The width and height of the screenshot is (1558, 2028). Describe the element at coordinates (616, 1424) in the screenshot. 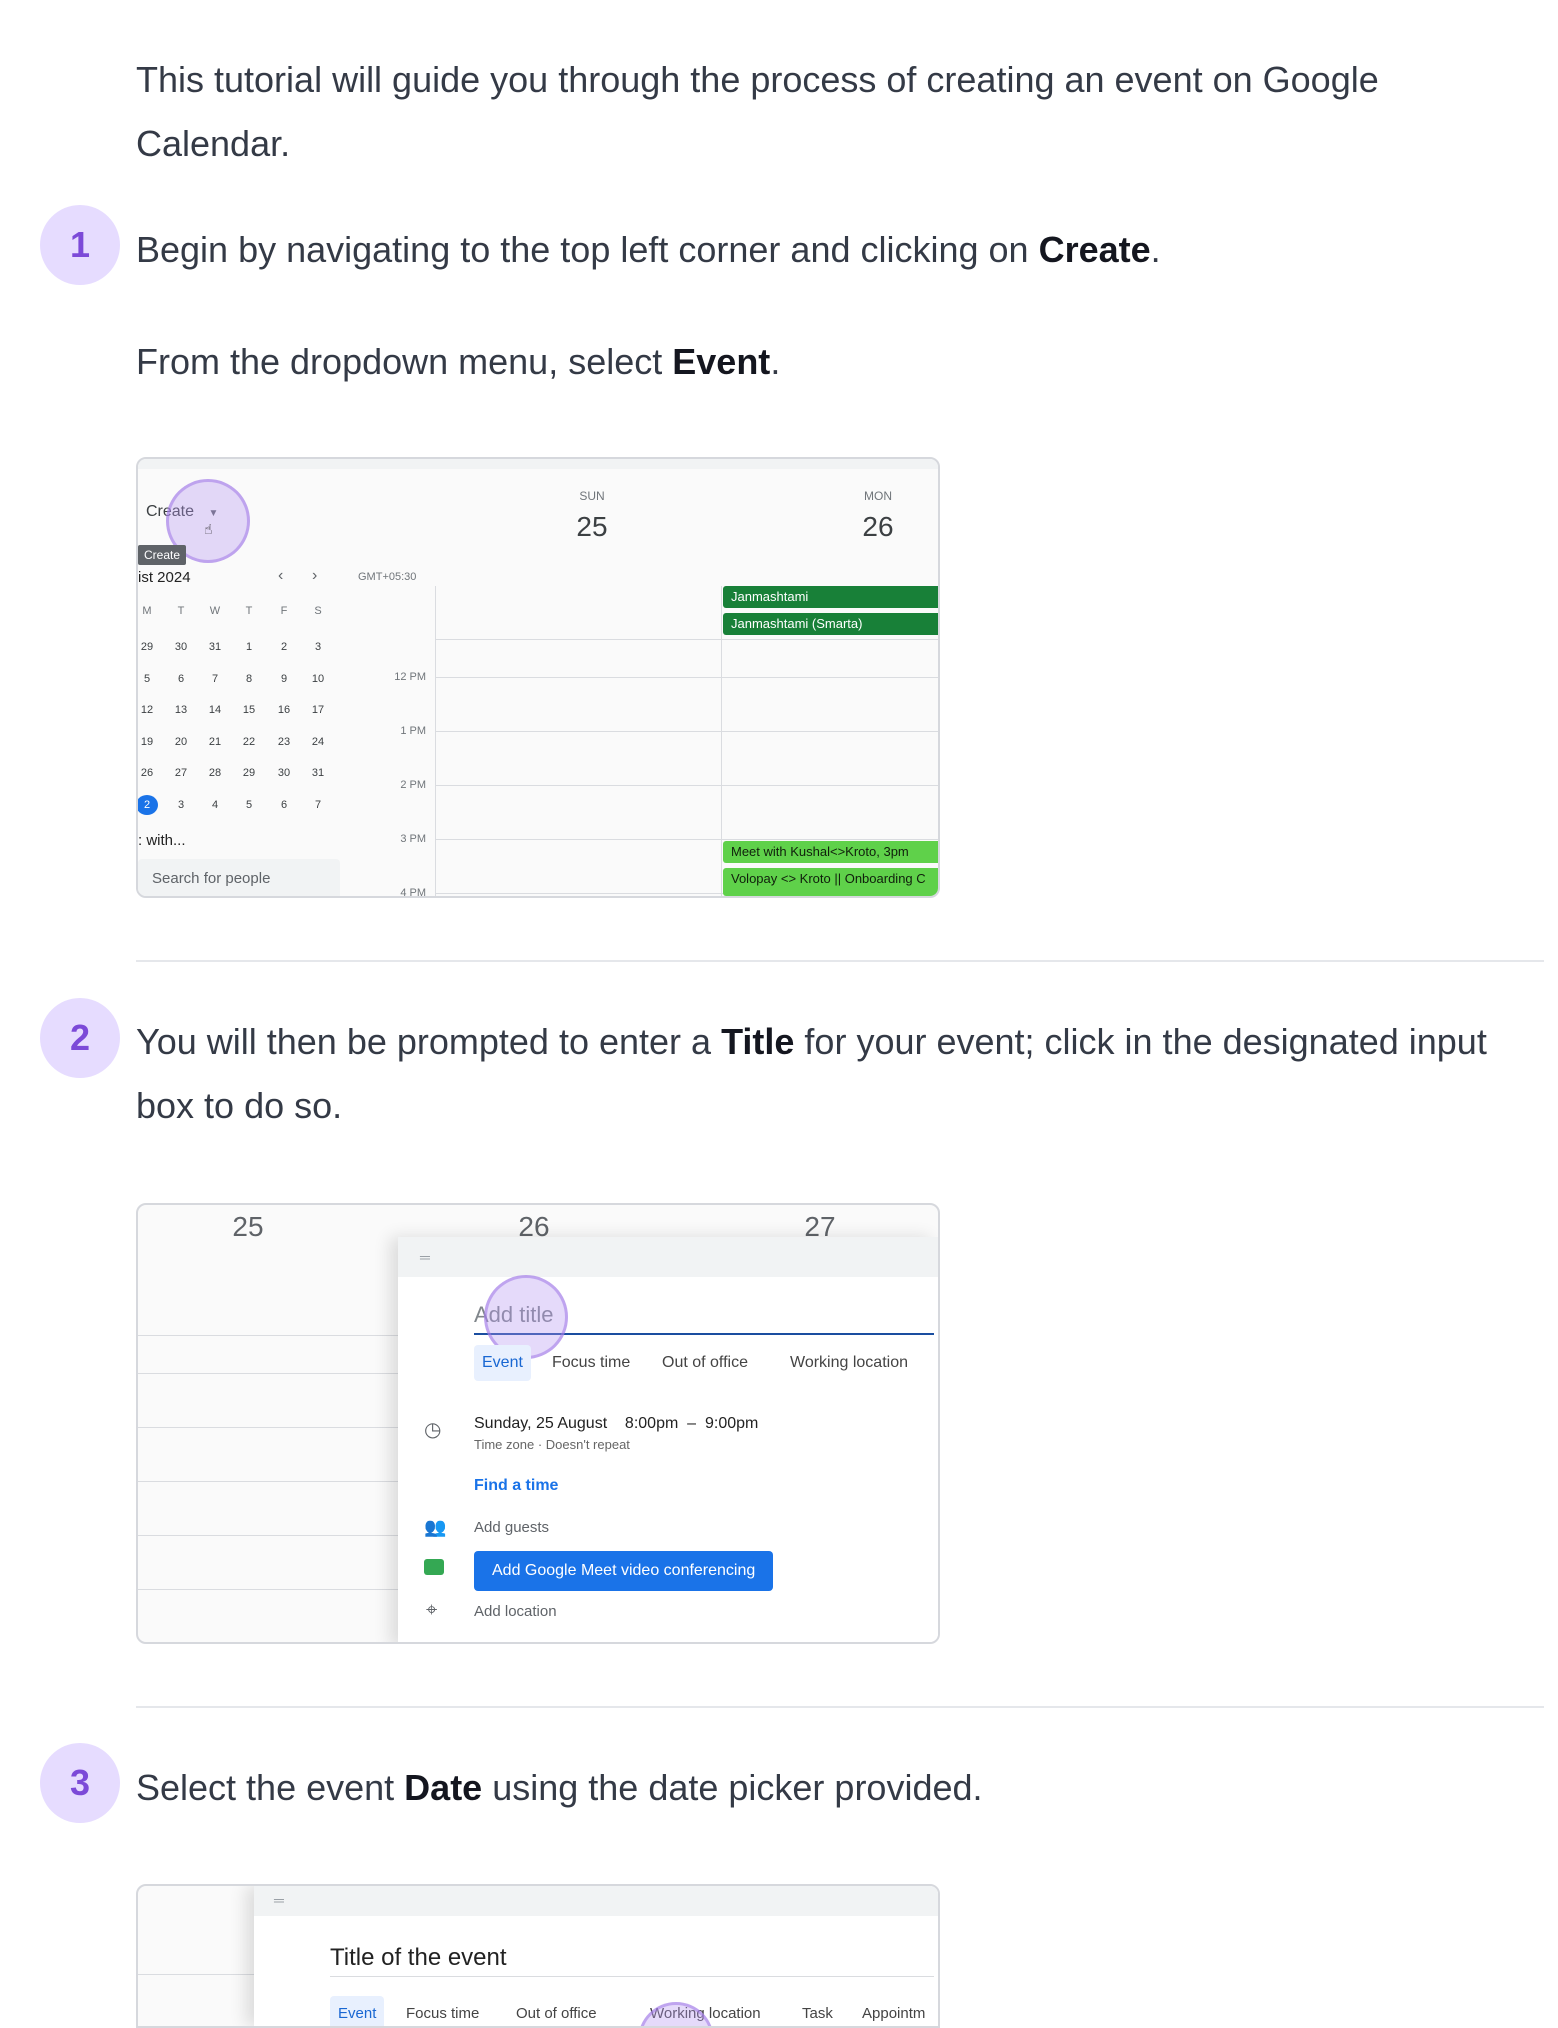

I see `event-datetime: Sunday, 25 August 8:00pm – 9:00pm` at that location.